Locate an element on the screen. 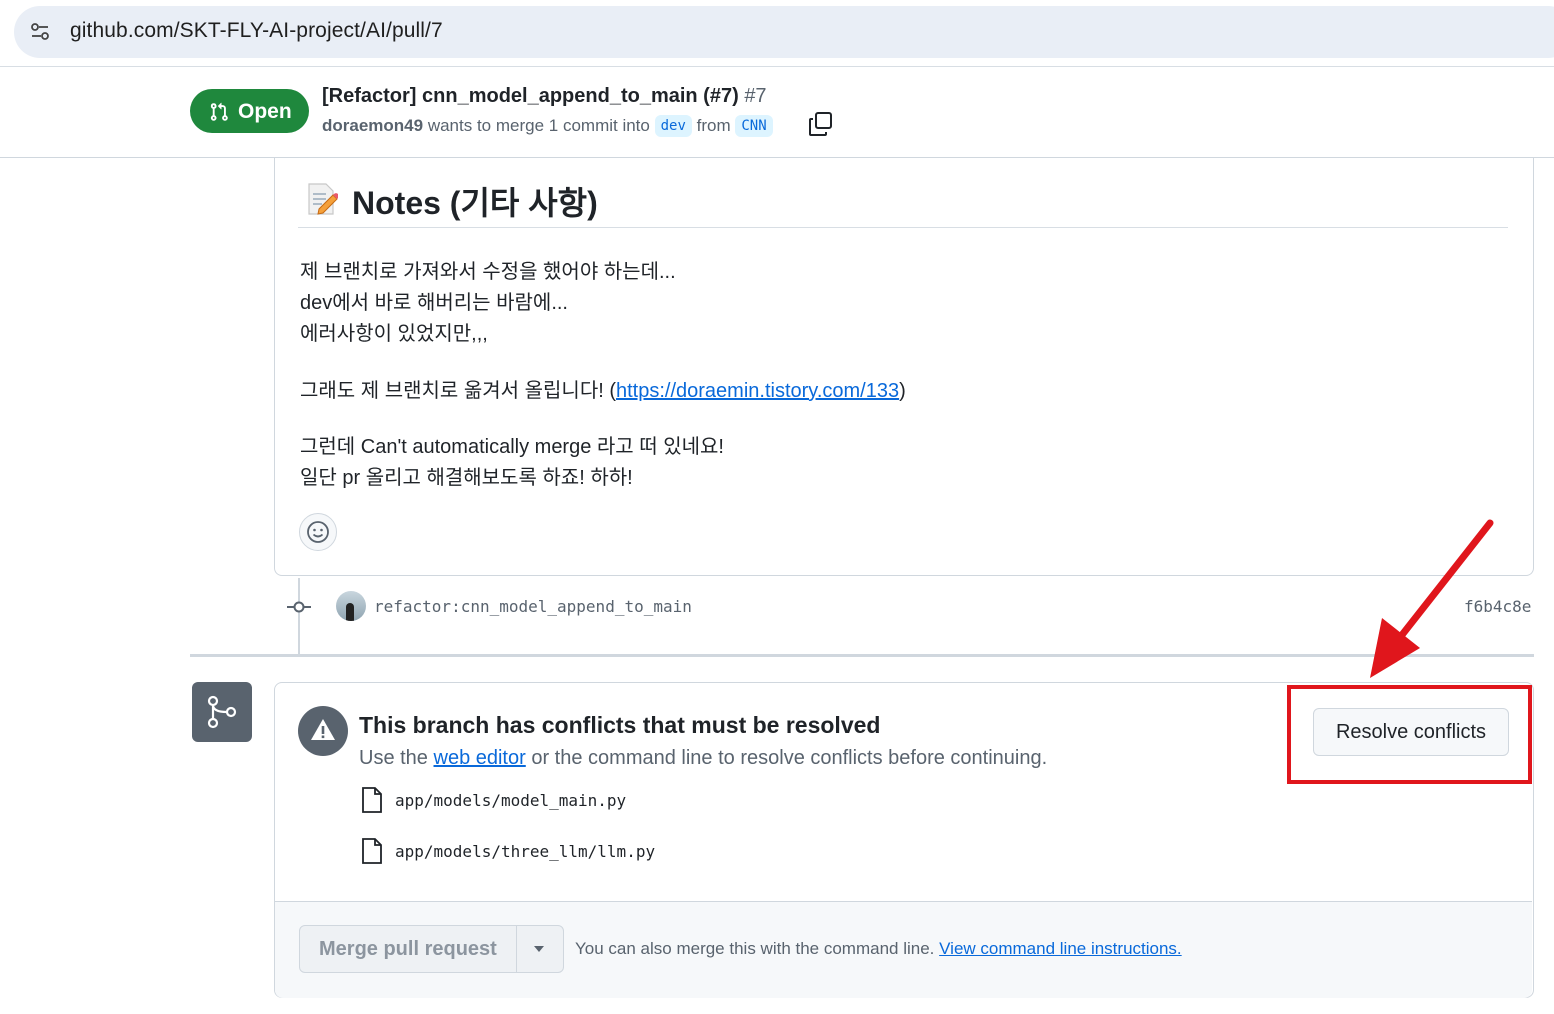  head-branch-label: CNN is located at coordinates (754, 126).